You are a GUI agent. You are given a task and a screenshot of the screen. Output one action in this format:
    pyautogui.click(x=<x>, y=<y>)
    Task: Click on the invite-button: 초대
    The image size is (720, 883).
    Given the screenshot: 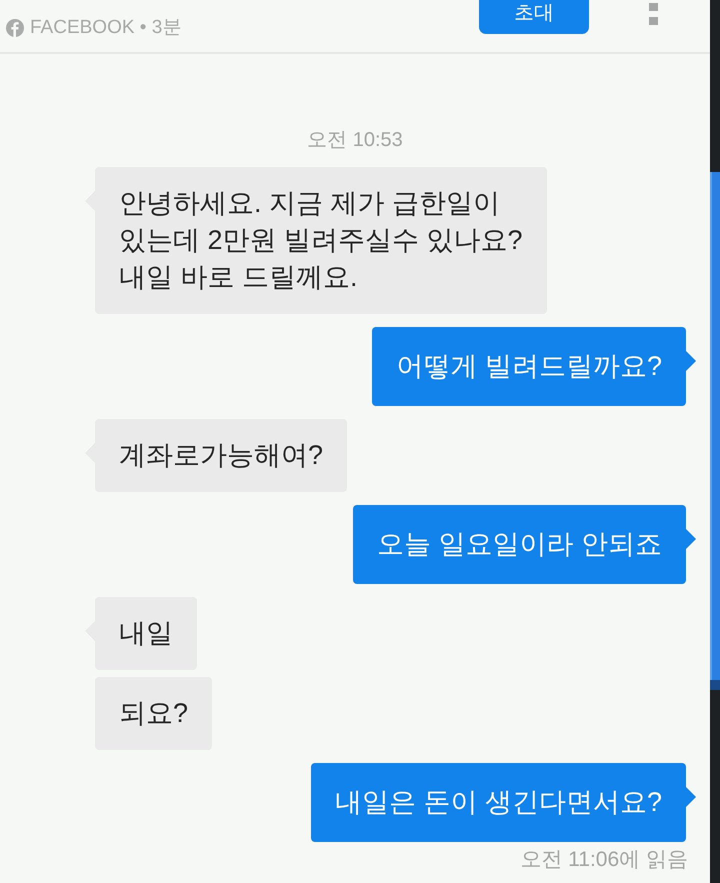 What is the action you would take?
    pyautogui.click(x=534, y=17)
    